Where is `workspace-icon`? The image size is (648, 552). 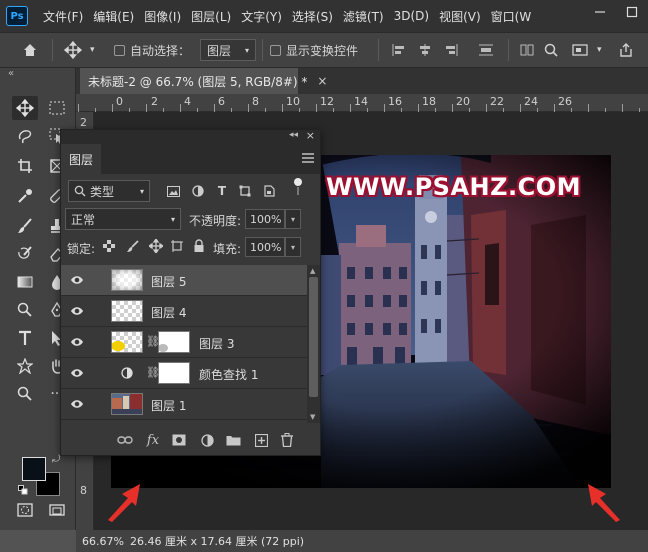
workspace-icon is located at coordinates (580, 50).